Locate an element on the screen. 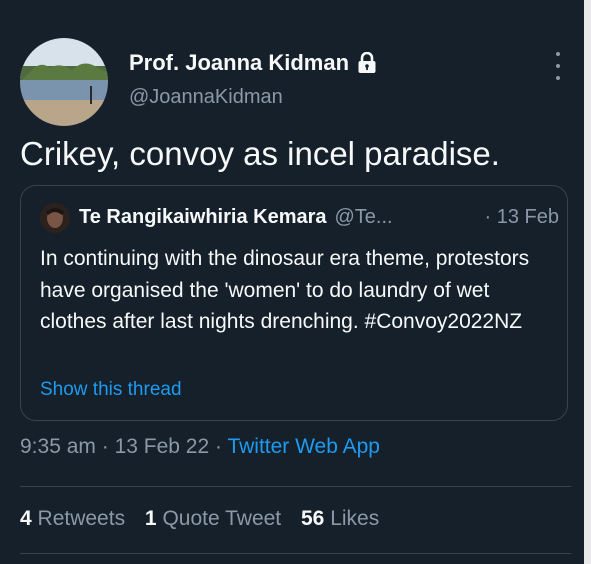 The height and width of the screenshot is (564, 591). divider is located at coordinates (295, 486).